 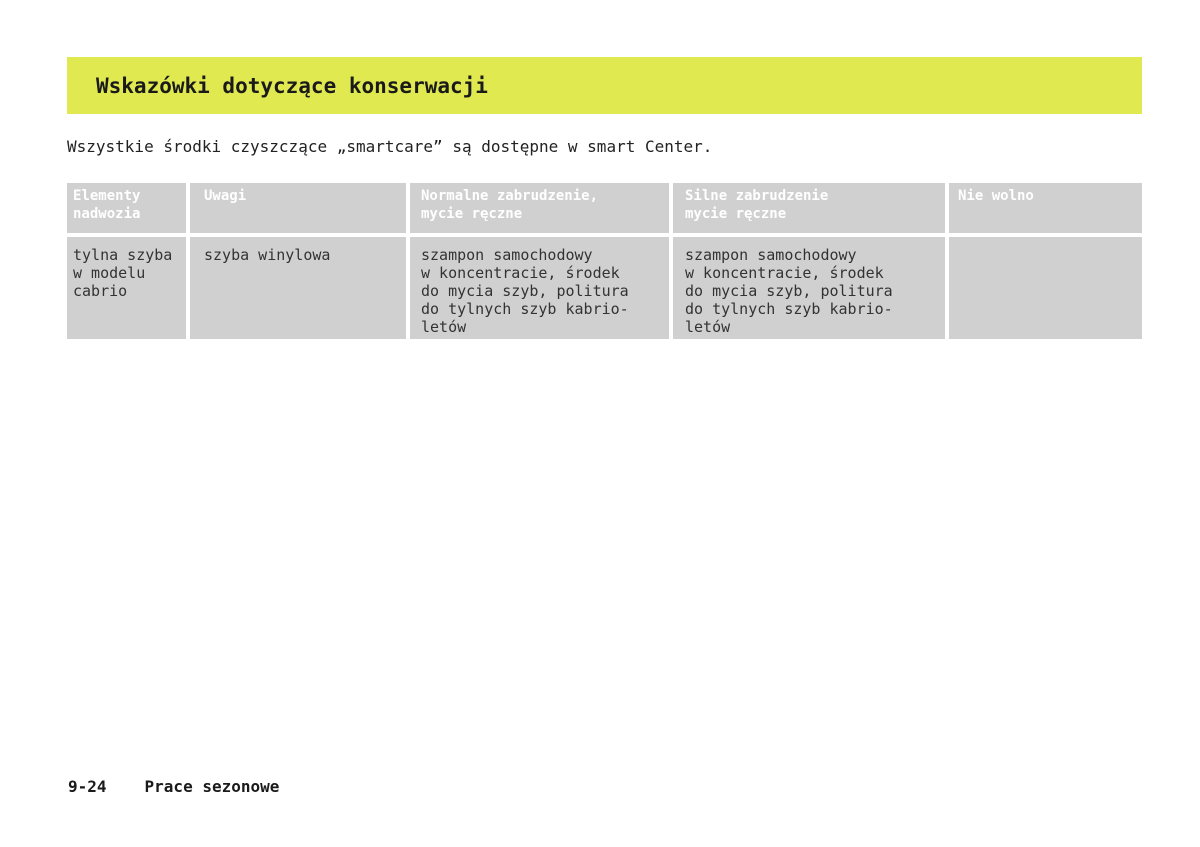 What do you see at coordinates (1045, 208) in the screenshot?
I see `table-header-cell: Nie wolno` at bounding box center [1045, 208].